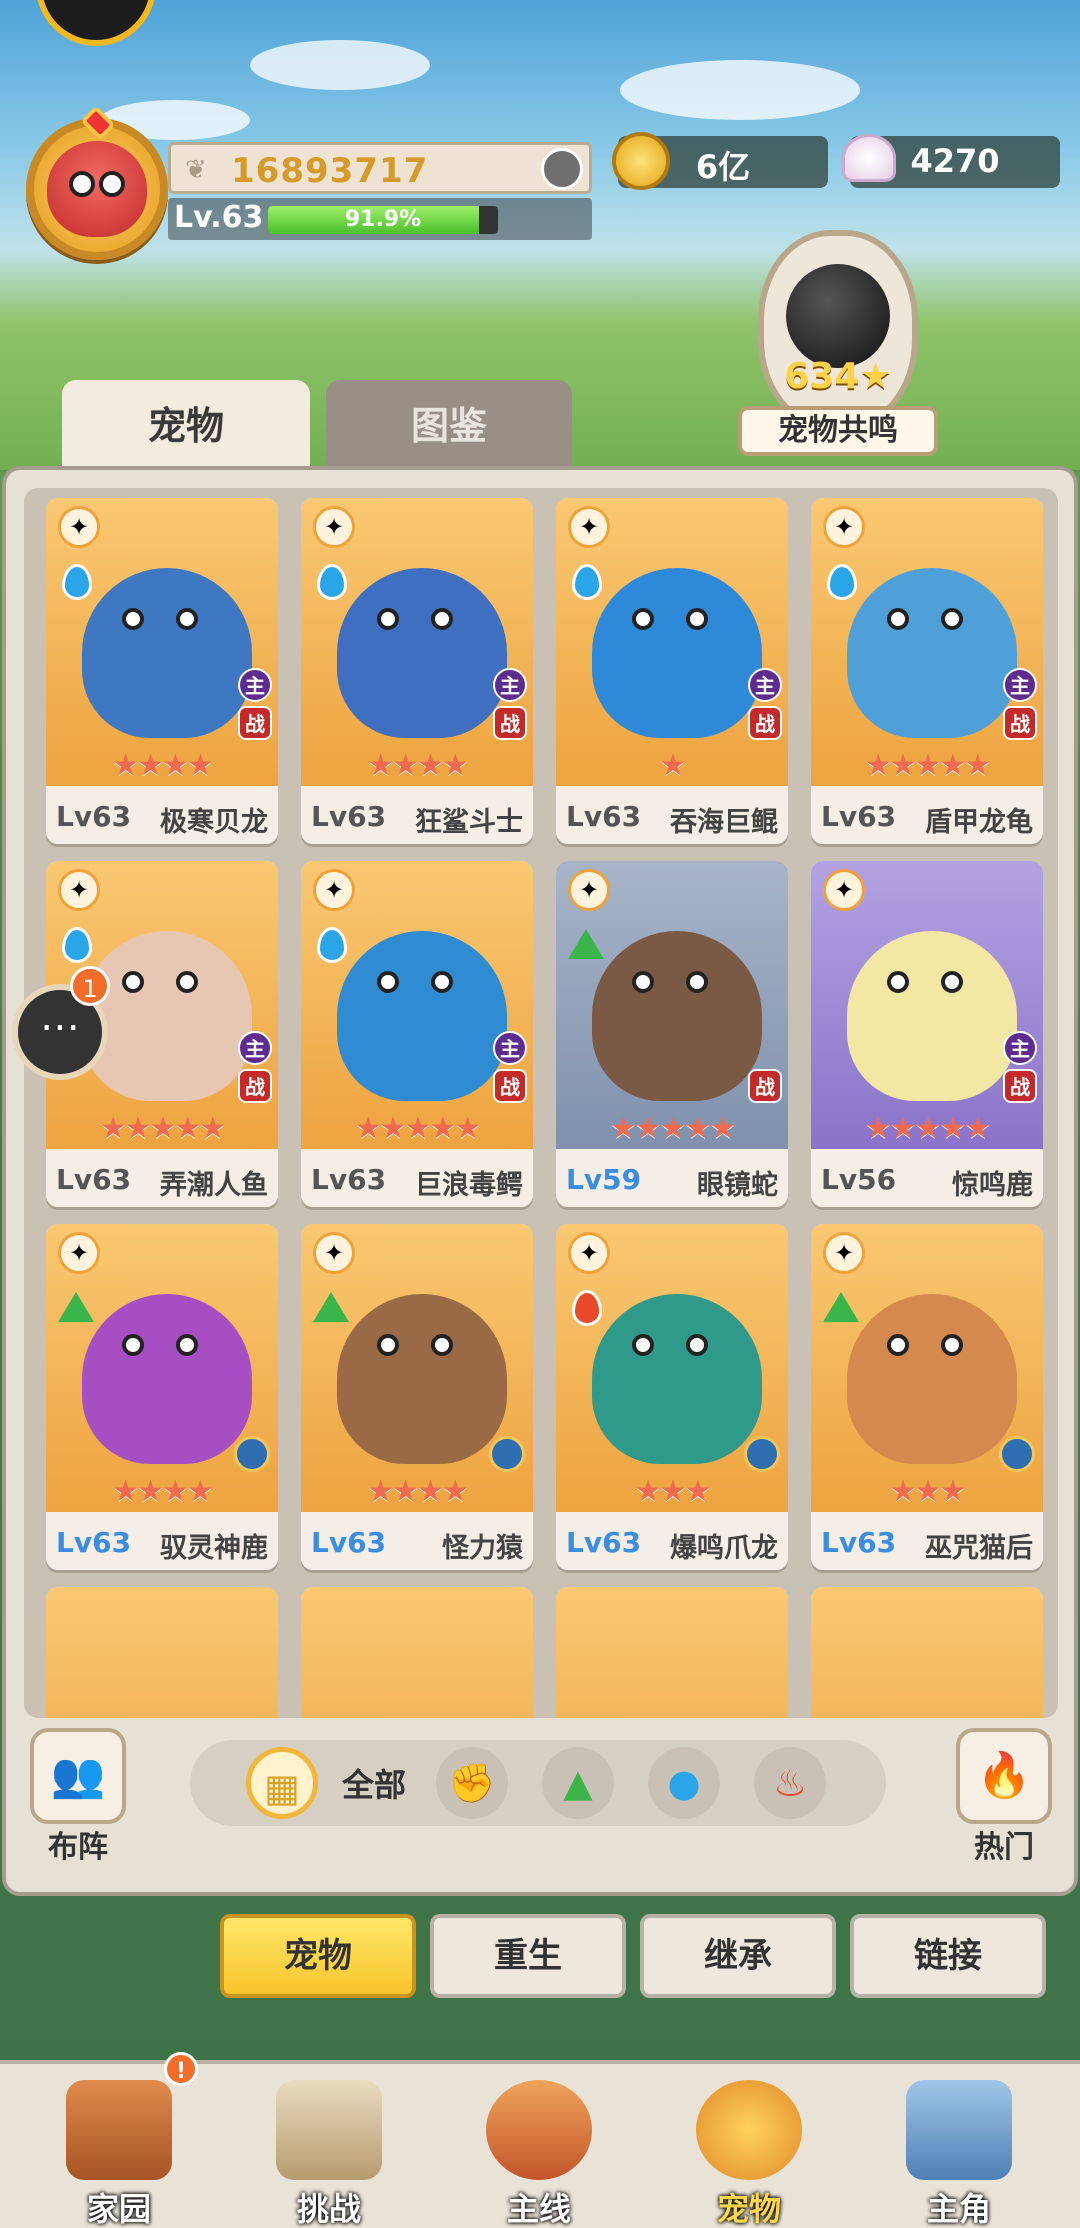 This screenshot has width=1080, height=2228. What do you see at coordinates (979, 822) in the screenshot?
I see `pet-name: 盾甲龙龟` at bounding box center [979, 822].